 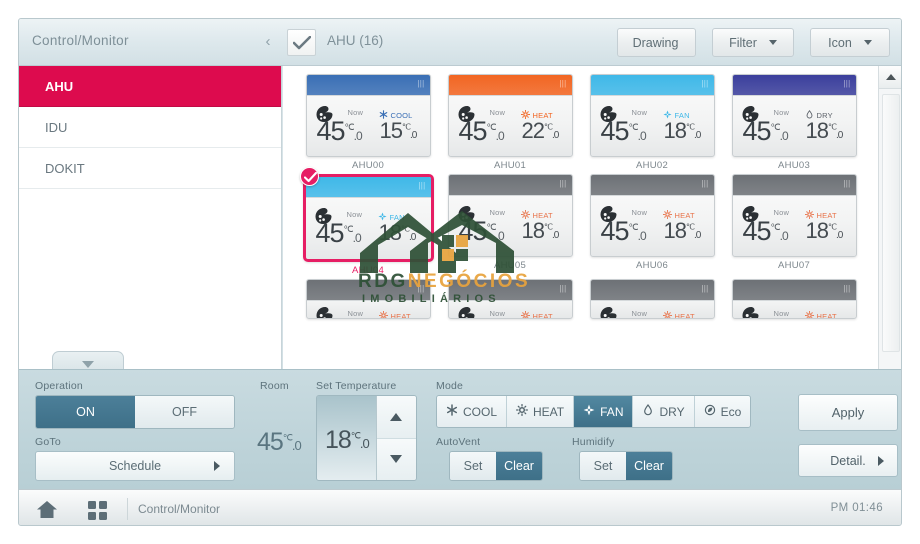 I want to click on device-card: ||| Now FAN 45℃.0 18℃.0 AHU02, so click(x=652, y=122).